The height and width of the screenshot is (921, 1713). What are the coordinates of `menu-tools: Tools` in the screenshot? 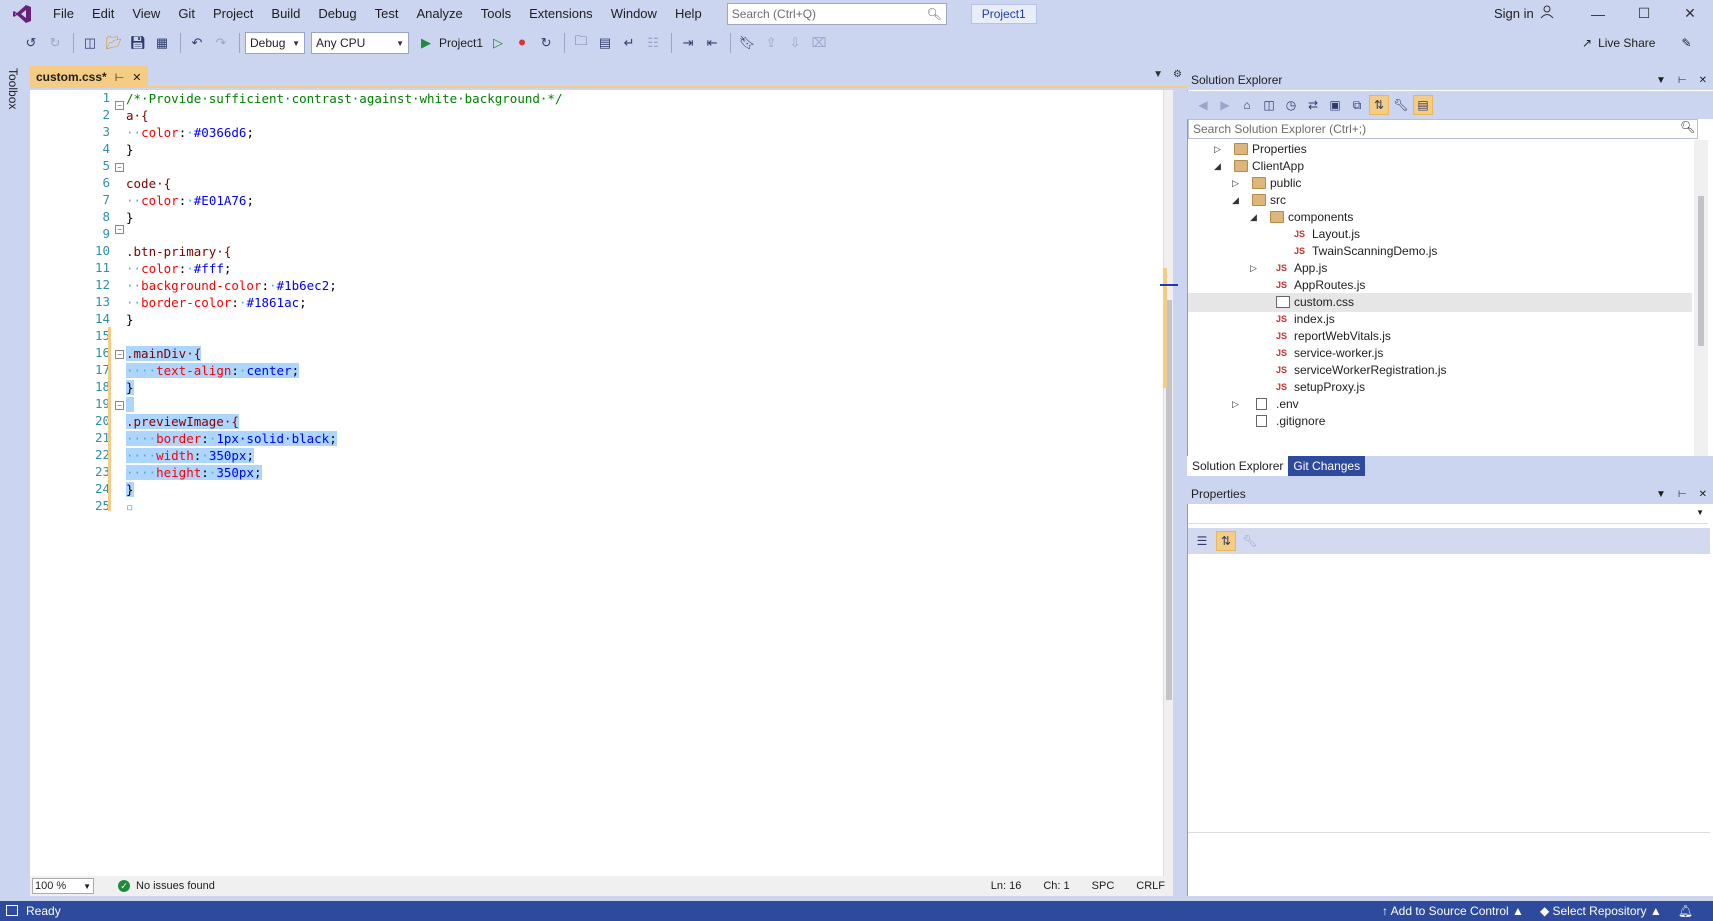 It's located at (496, 13).